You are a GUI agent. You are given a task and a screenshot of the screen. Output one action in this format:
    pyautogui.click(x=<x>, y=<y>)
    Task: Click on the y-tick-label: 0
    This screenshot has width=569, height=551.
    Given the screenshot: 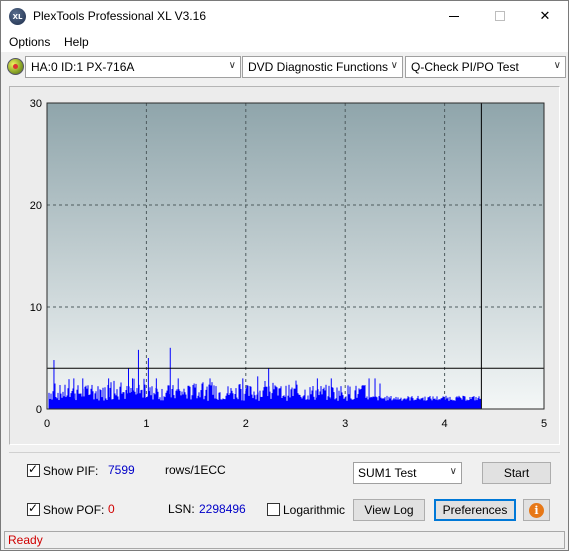 What is the action you would take?
    pyautogui.click(x=39, y=410)
    